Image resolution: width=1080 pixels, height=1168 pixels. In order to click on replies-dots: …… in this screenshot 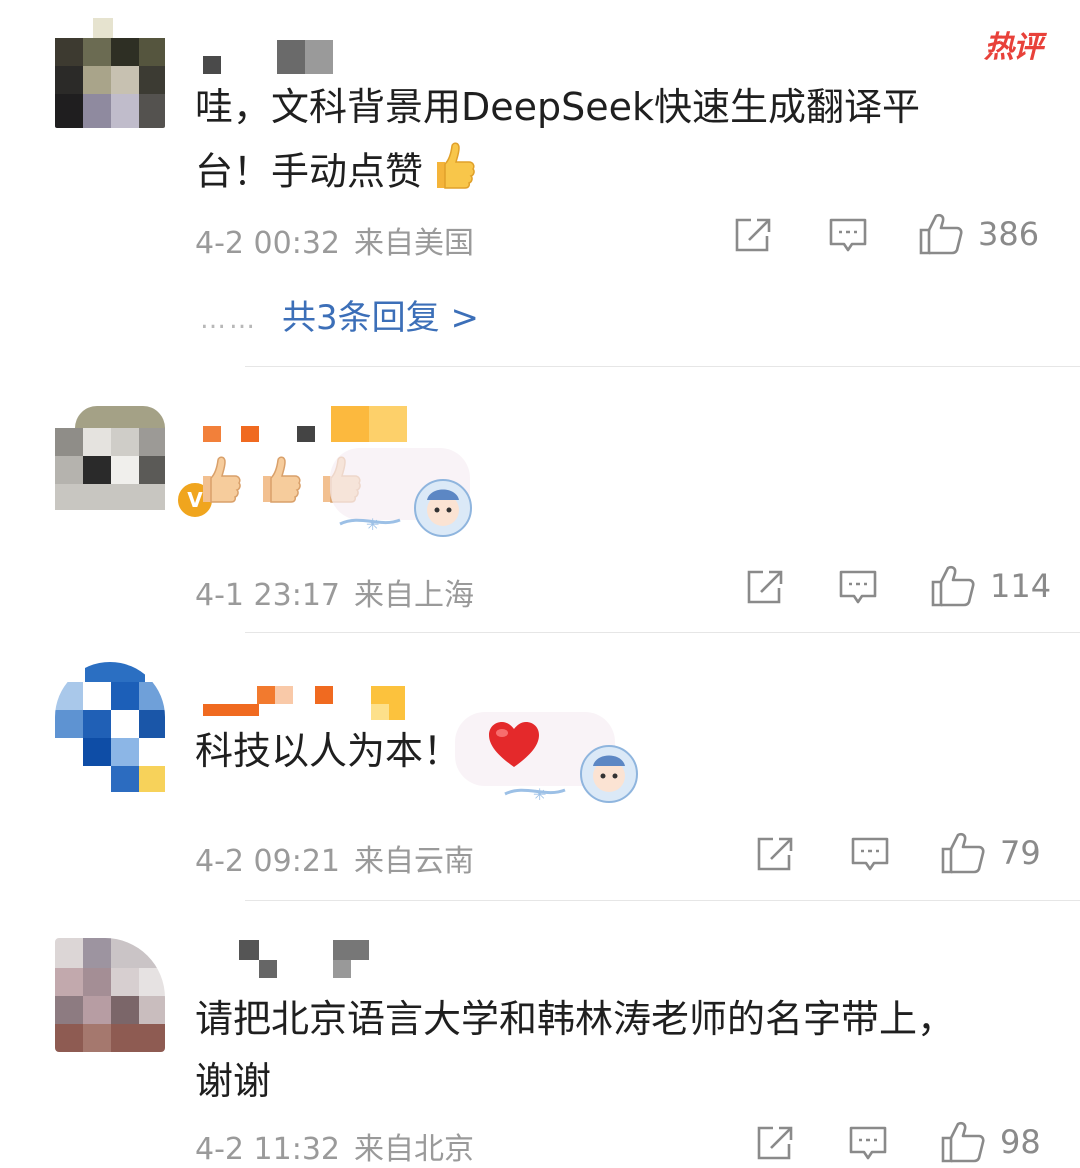, I will do `click(229, 319)`.